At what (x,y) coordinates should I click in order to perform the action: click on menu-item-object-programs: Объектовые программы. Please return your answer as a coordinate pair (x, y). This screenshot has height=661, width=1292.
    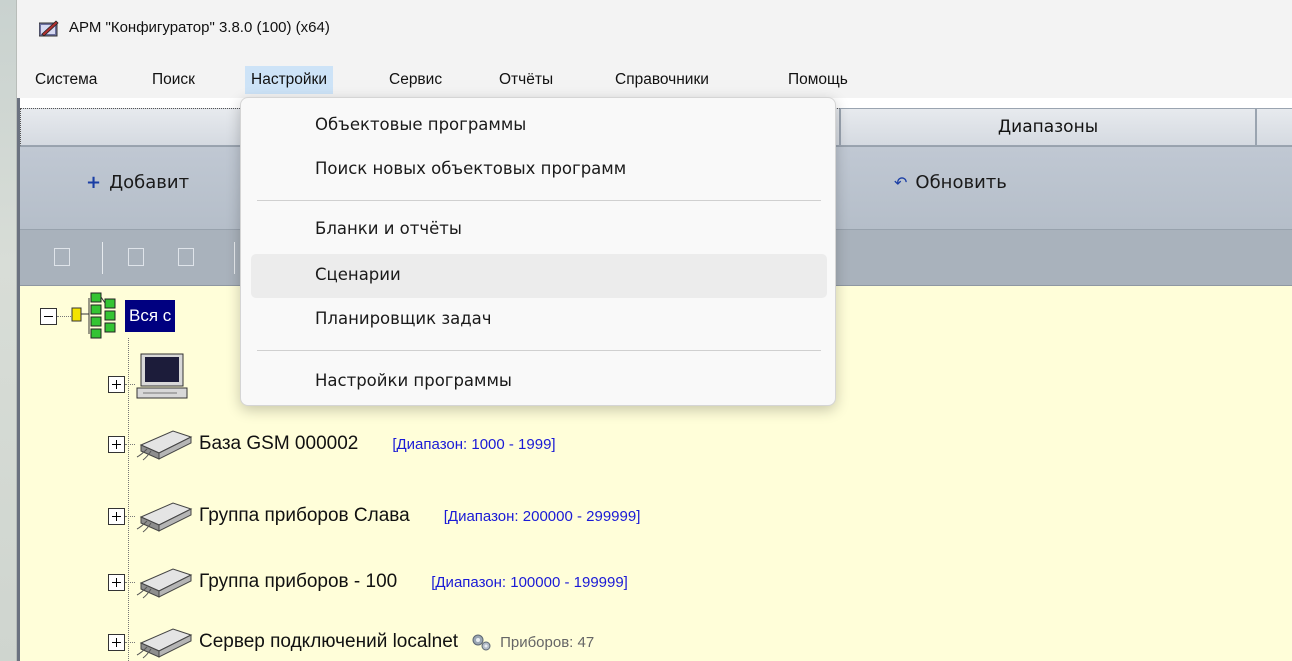
    Looking at the image, I should click on (539, 126).